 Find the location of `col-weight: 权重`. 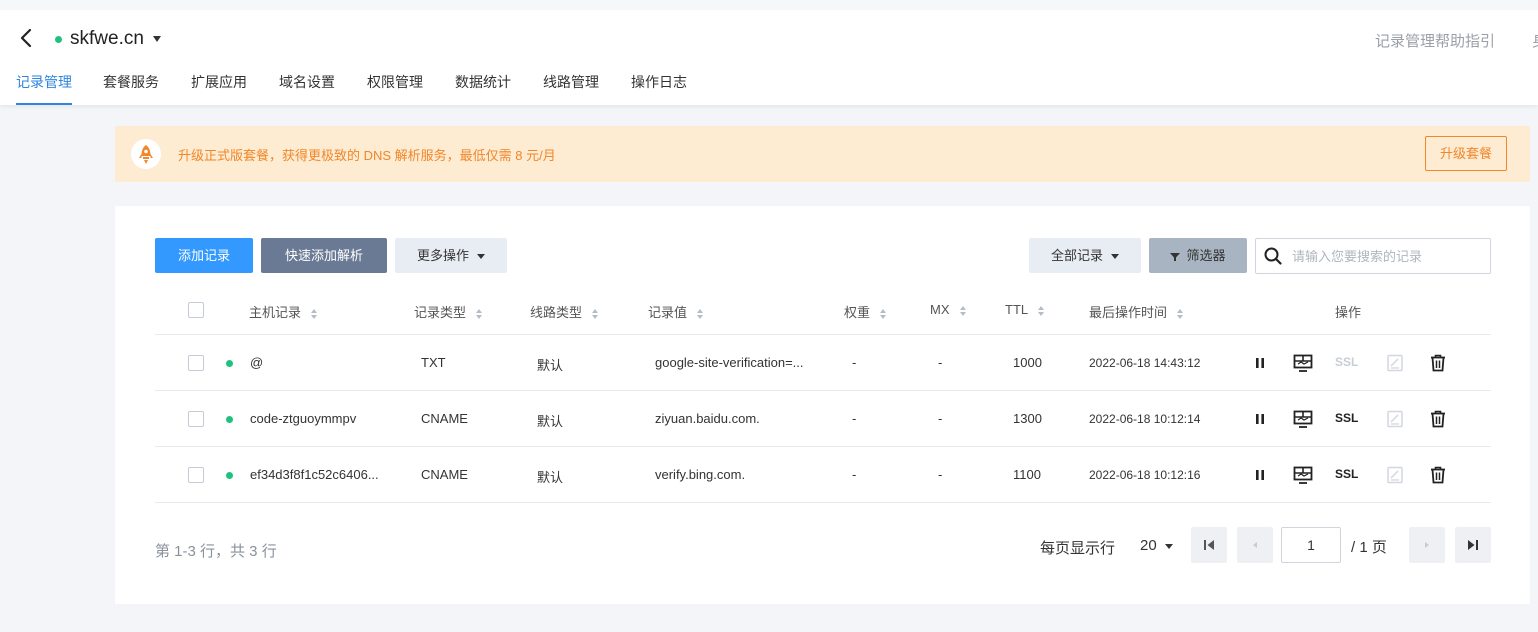

col-weight: 权重 is located at coordinates (865, 311).